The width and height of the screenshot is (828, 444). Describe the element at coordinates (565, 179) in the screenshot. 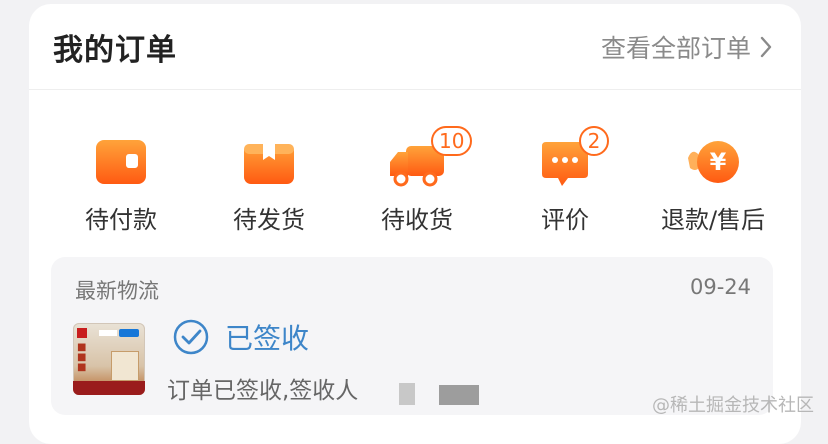

I see `order-review: 2 评价` at that location.